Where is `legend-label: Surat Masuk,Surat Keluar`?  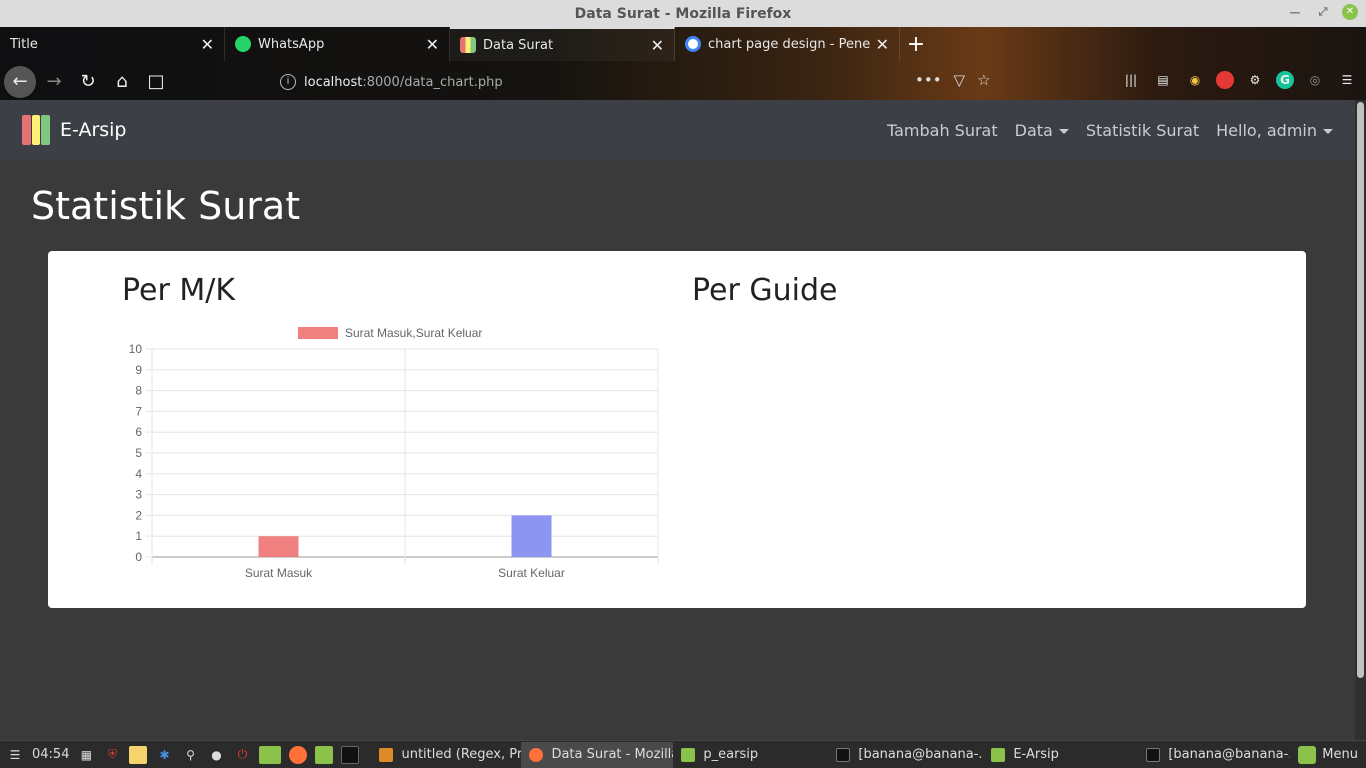
legend-label: Surat Masuk,Surat Keluar is located at coordinates (413, 333).